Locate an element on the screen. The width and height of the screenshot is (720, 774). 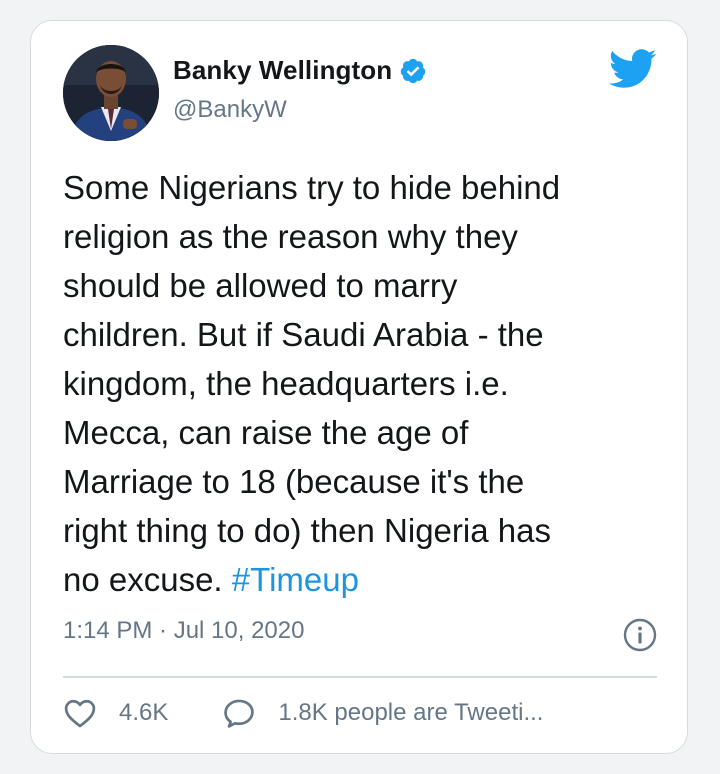
author-row: Banky Wellington is located at coordinates (300, 70).